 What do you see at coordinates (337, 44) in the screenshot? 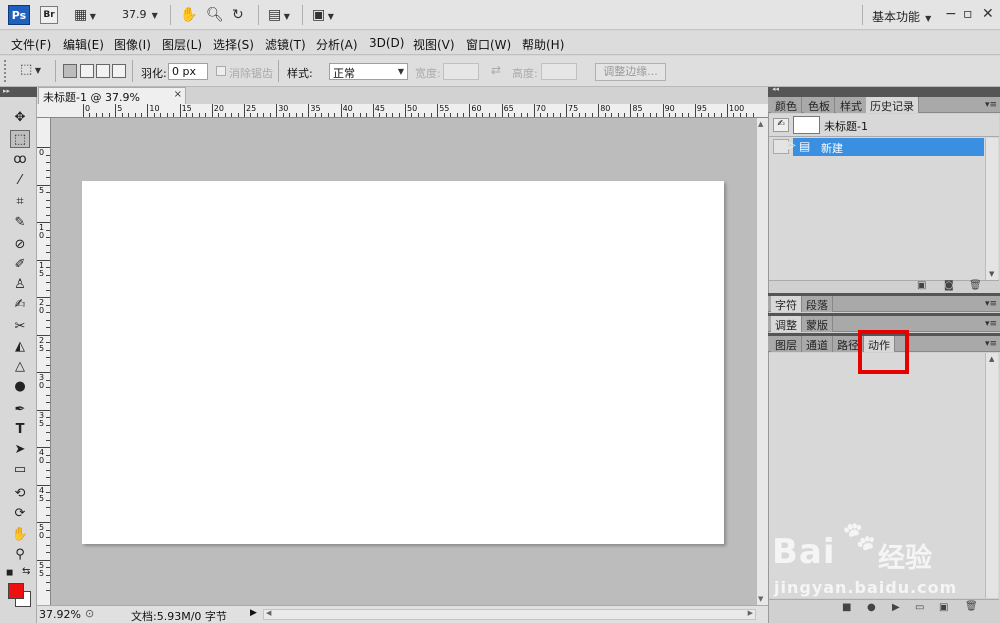
I see `menu-analysis: 分析(A)` at bounding box center [337, 44].